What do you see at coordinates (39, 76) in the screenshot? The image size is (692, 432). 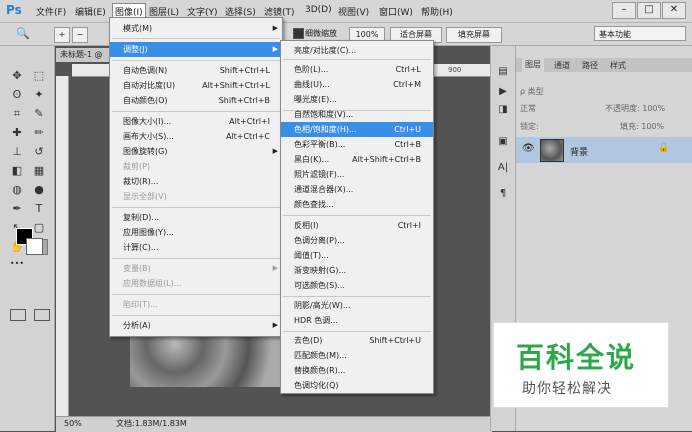 I see `marquee-tool-icon: ⬚` at bounding box center [39, 76].